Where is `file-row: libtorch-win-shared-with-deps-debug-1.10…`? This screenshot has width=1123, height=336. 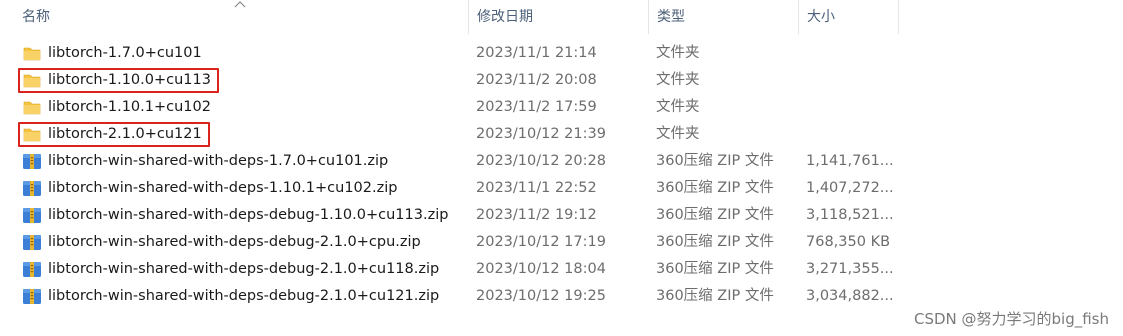 file-row: libtorch-win-shared-with-deps-debug-1.10… is located at coordinates (561, 215).